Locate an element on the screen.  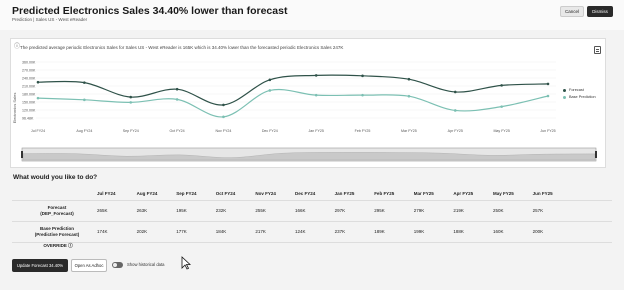
legend-base-label: Base Prediction is located at coordinates (582, 97).